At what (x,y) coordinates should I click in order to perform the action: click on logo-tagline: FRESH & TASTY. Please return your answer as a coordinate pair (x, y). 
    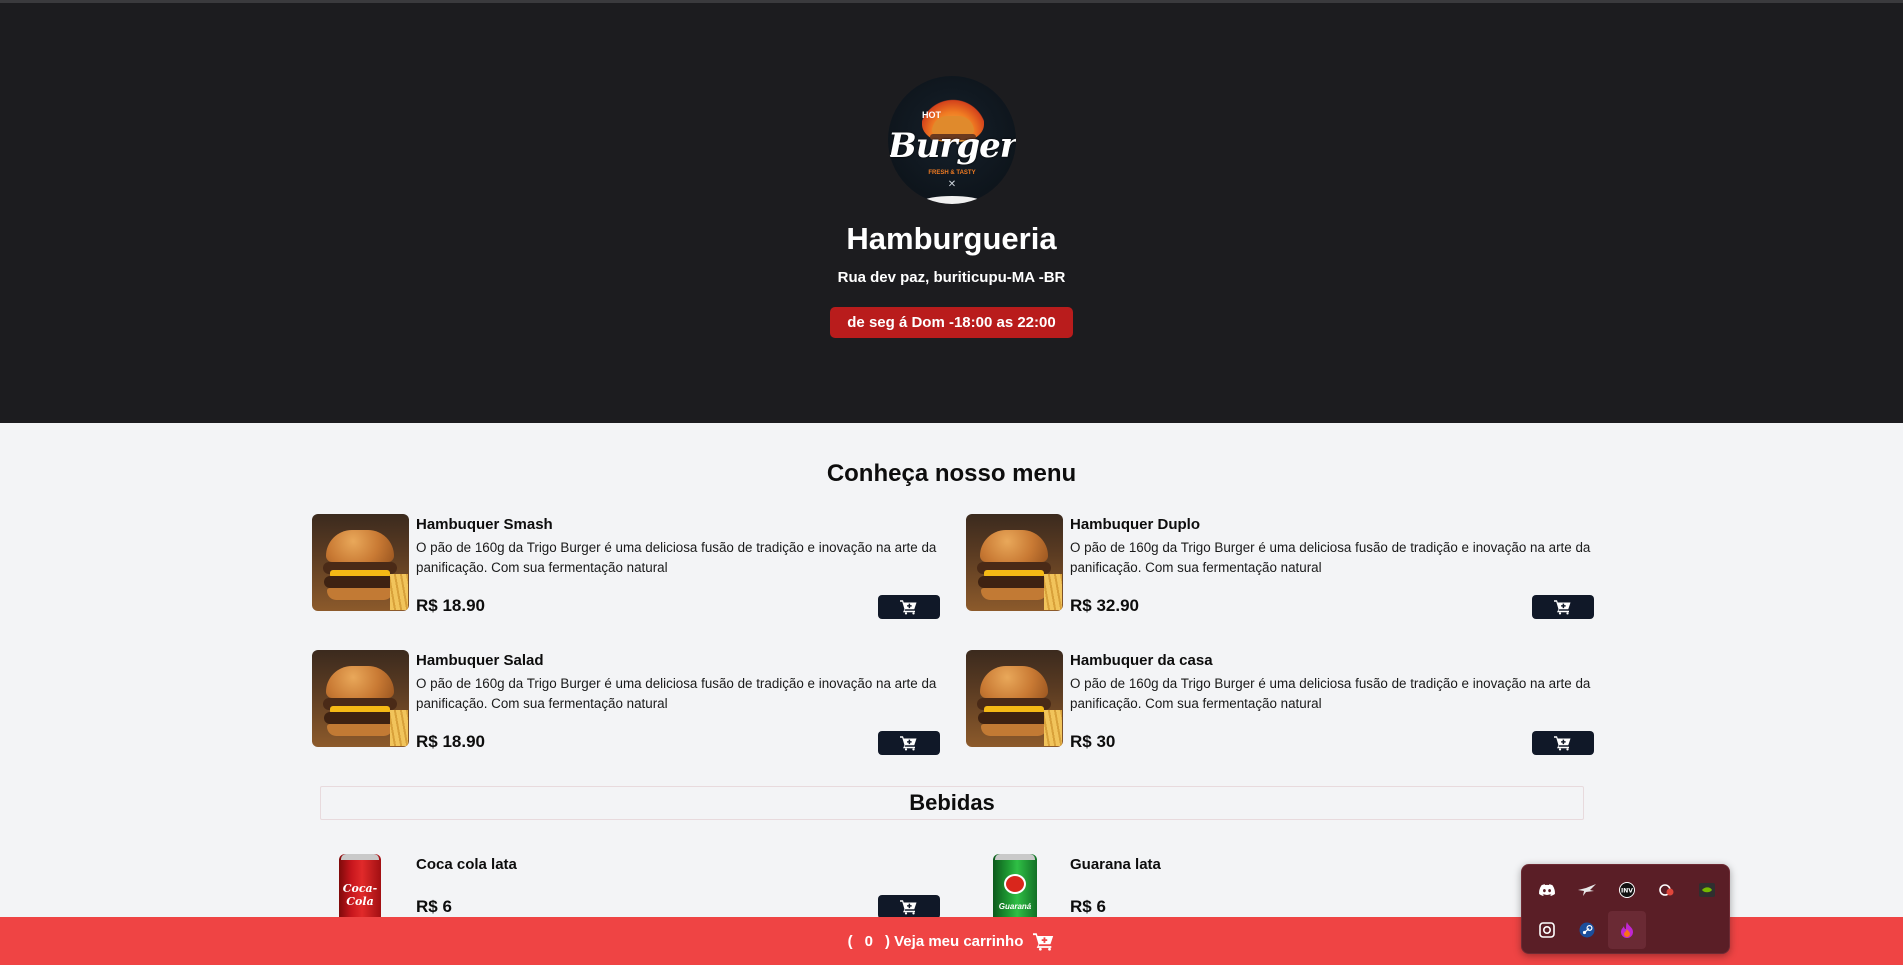
    Looking at the image, I should click on (952, 173).